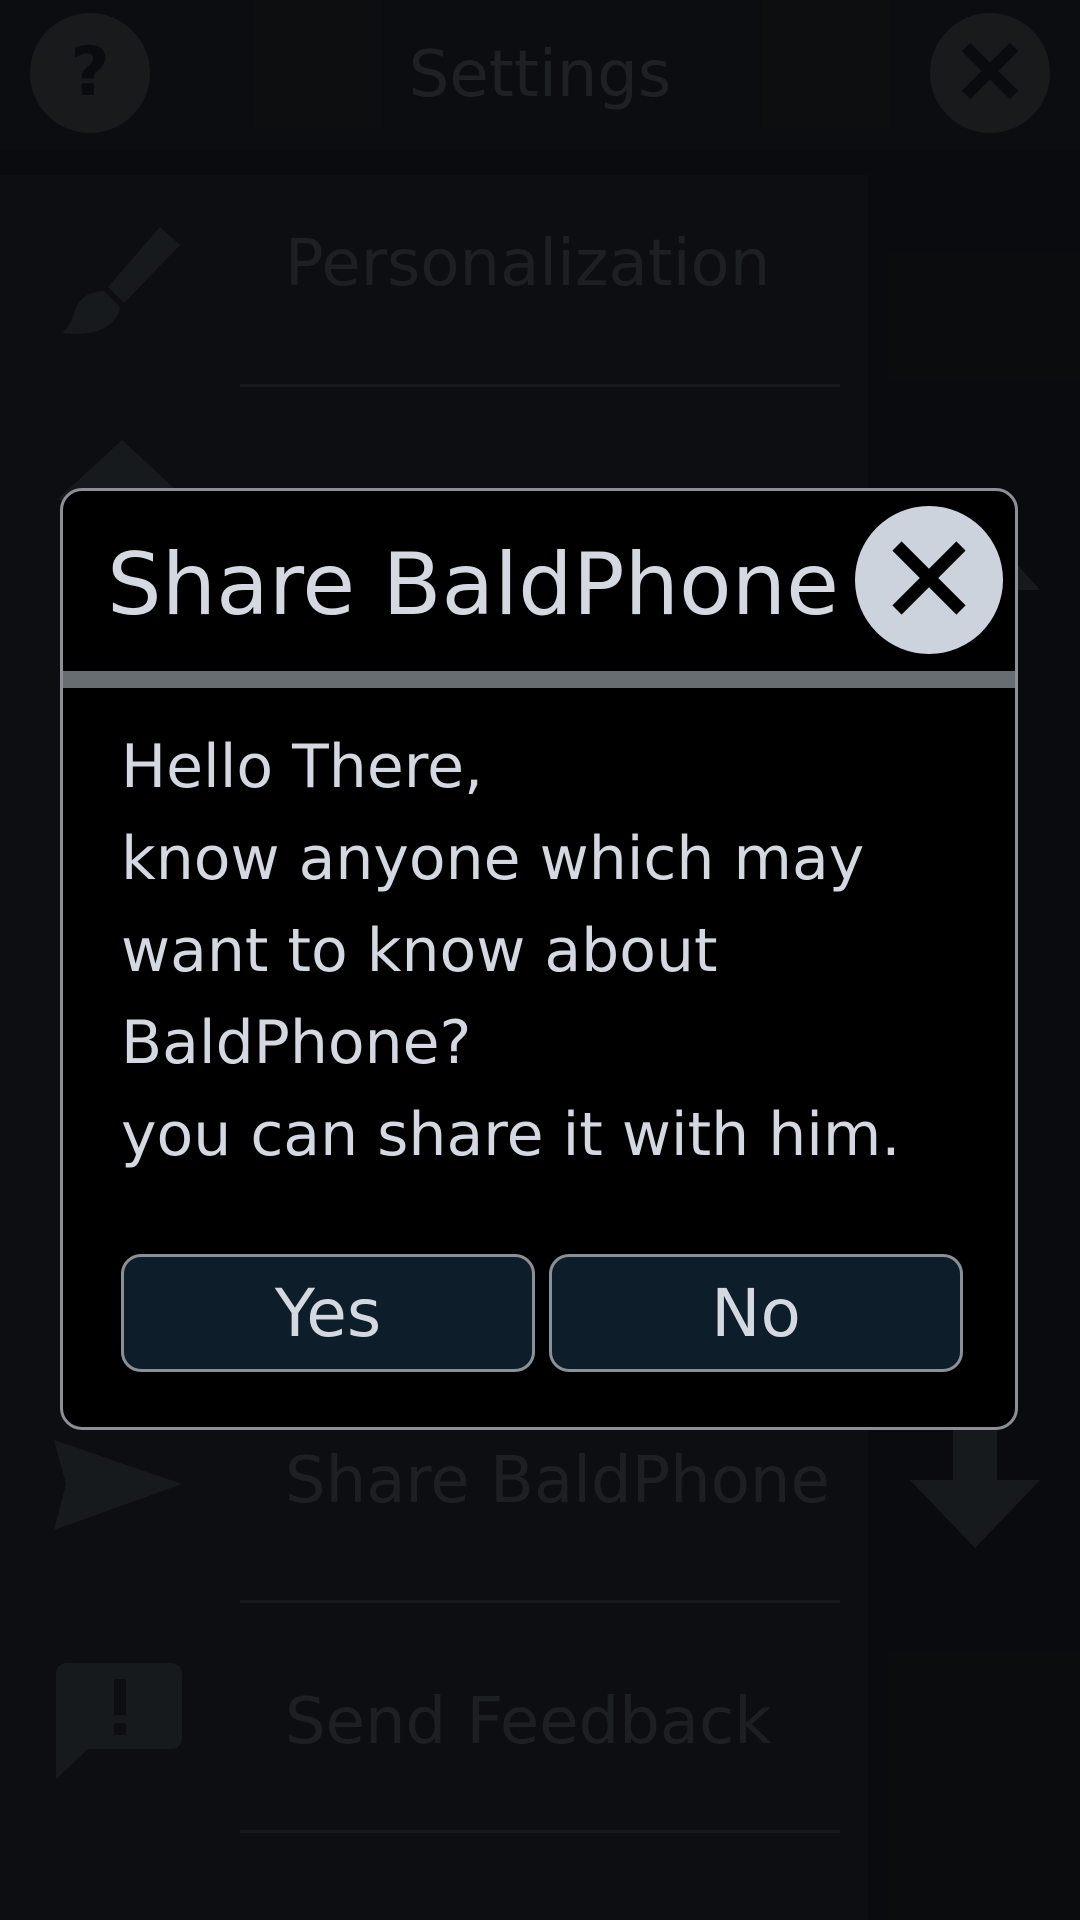  Describe the element at coordinates (419, 951) in the screenshot. I see `message-line: want to know about` at that location.